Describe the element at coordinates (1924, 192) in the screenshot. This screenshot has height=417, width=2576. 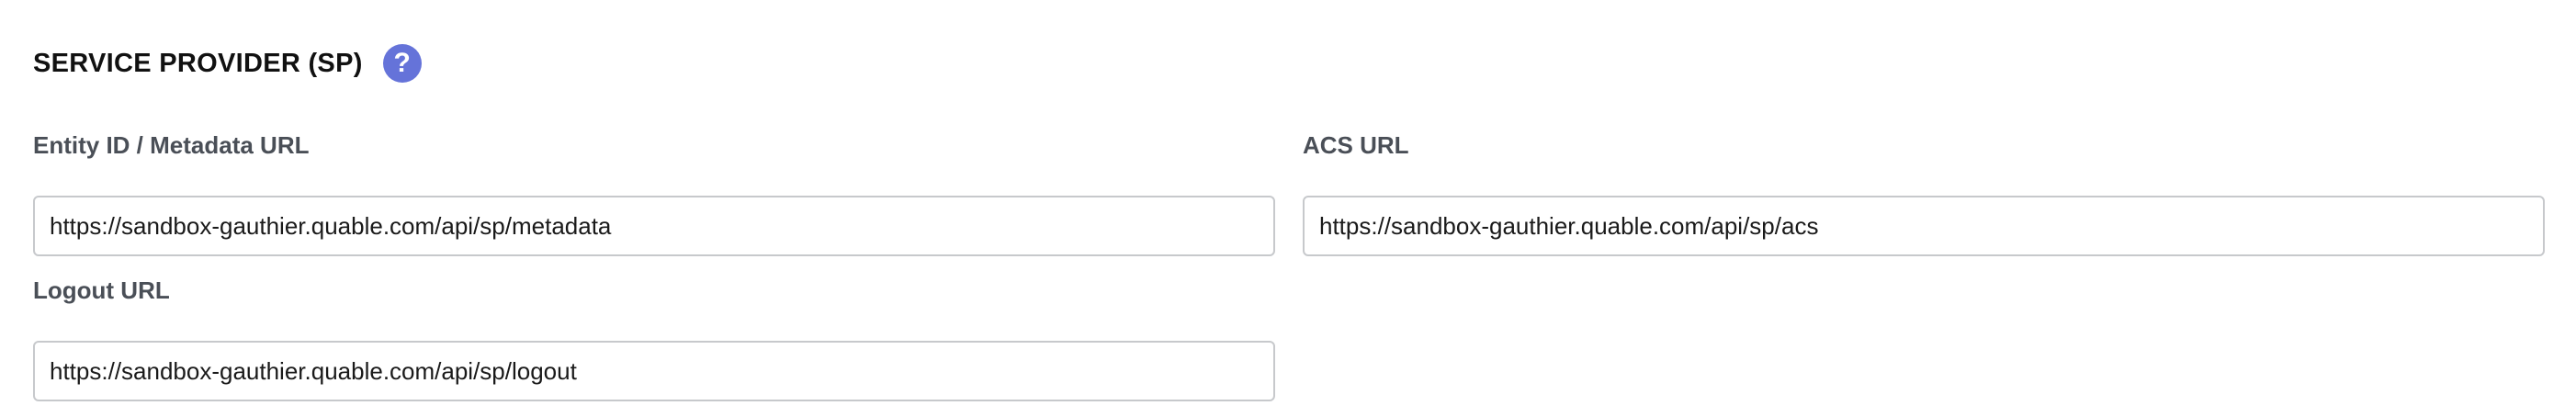
I see `acs-url-field-group: ACS URL` at that location.